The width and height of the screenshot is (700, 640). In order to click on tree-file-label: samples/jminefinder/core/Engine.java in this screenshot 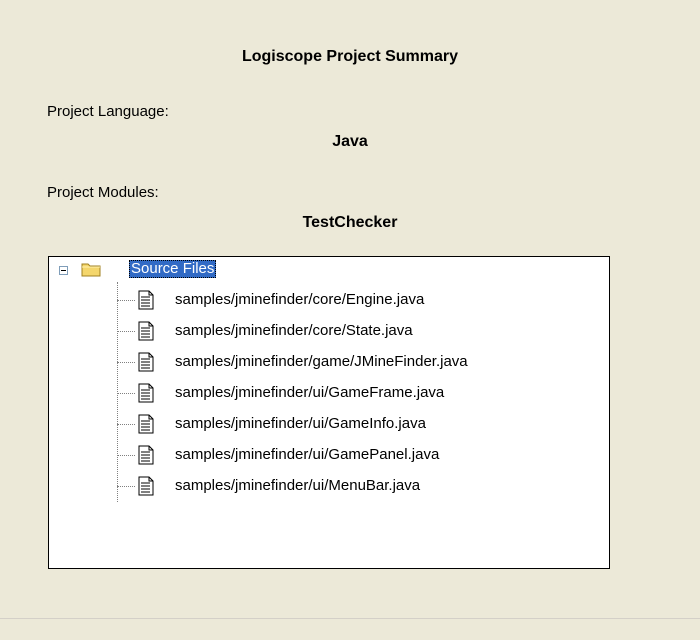, I will do `click(299, 300)`.